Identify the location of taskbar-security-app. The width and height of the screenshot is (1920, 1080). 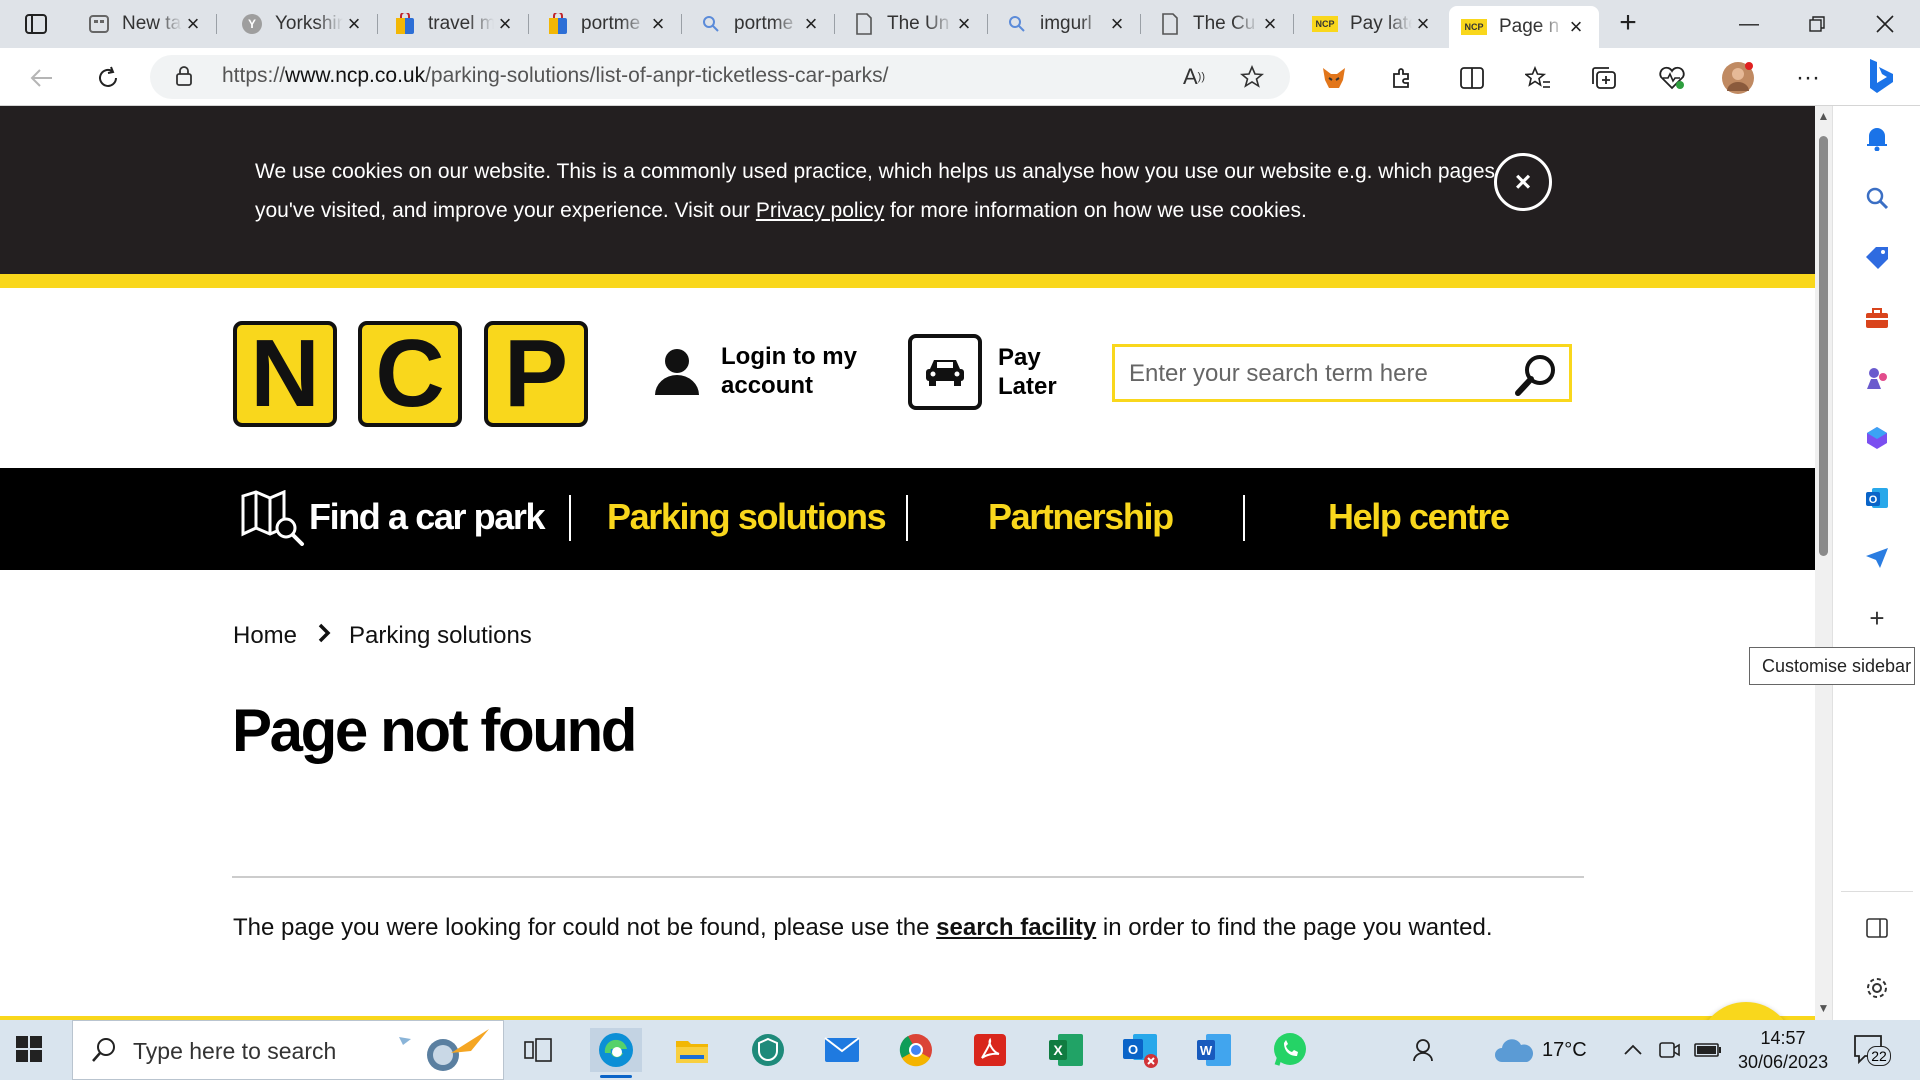
(768, 1050).